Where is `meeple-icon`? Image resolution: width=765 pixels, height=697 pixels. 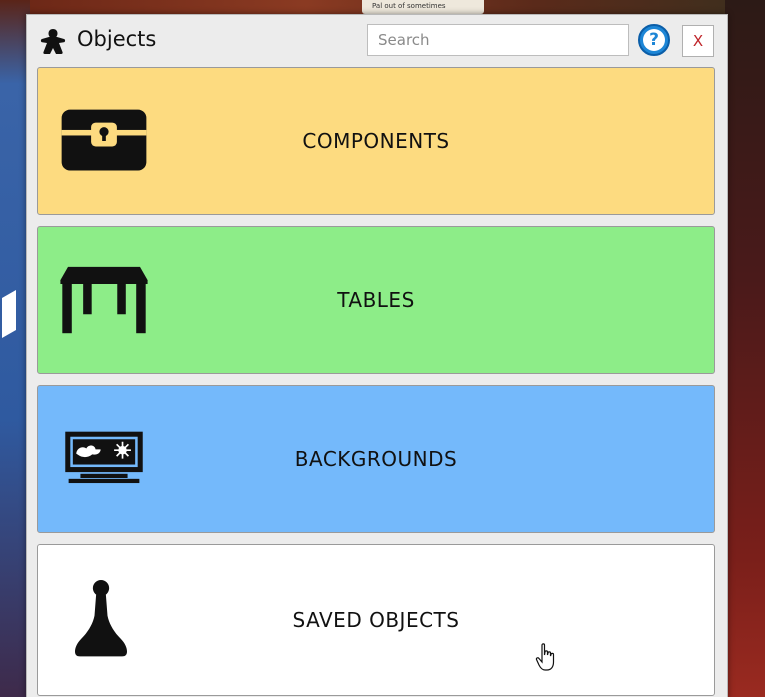 meeple-icon is located at coordinates (53, 41).